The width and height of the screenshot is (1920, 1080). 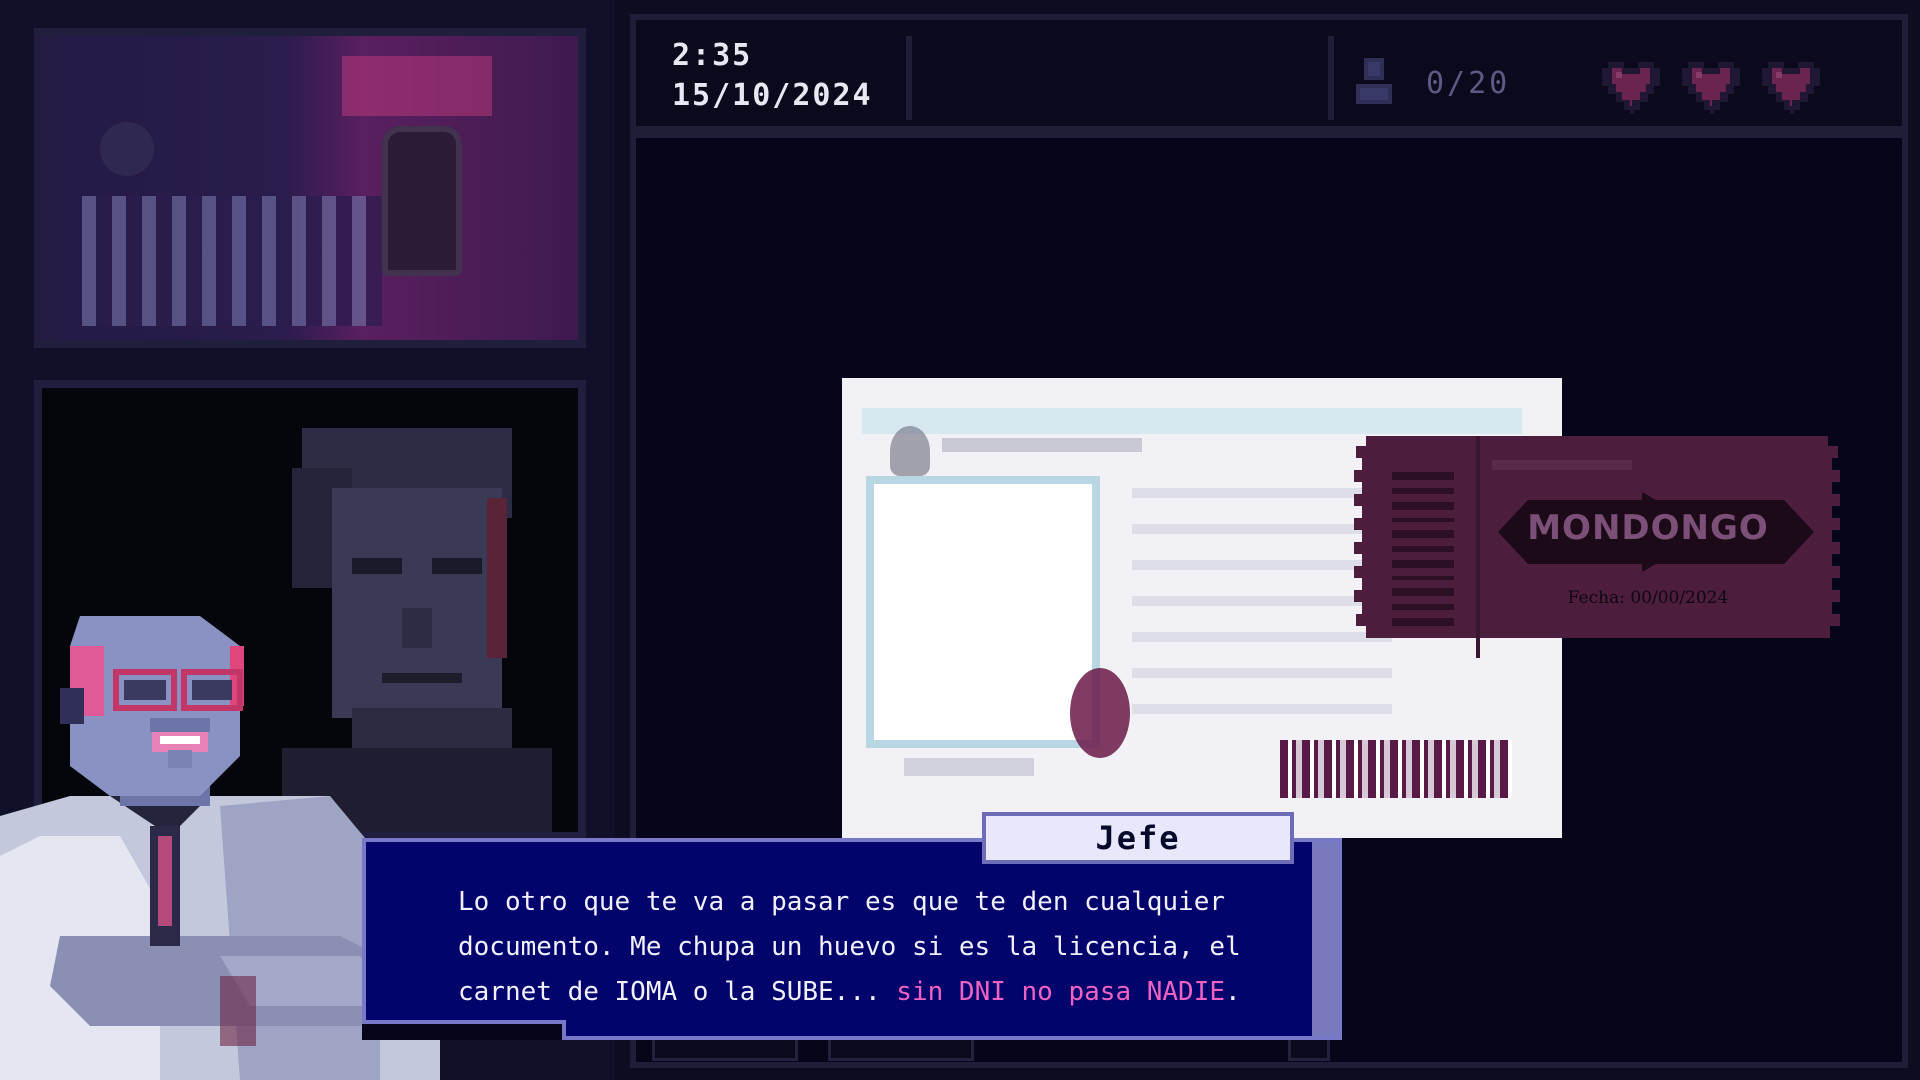 What do you see at coordinates (1325, 939) in the screenshot?
I see `dialog-scroll-bar` at bounding box center [1325, 939].